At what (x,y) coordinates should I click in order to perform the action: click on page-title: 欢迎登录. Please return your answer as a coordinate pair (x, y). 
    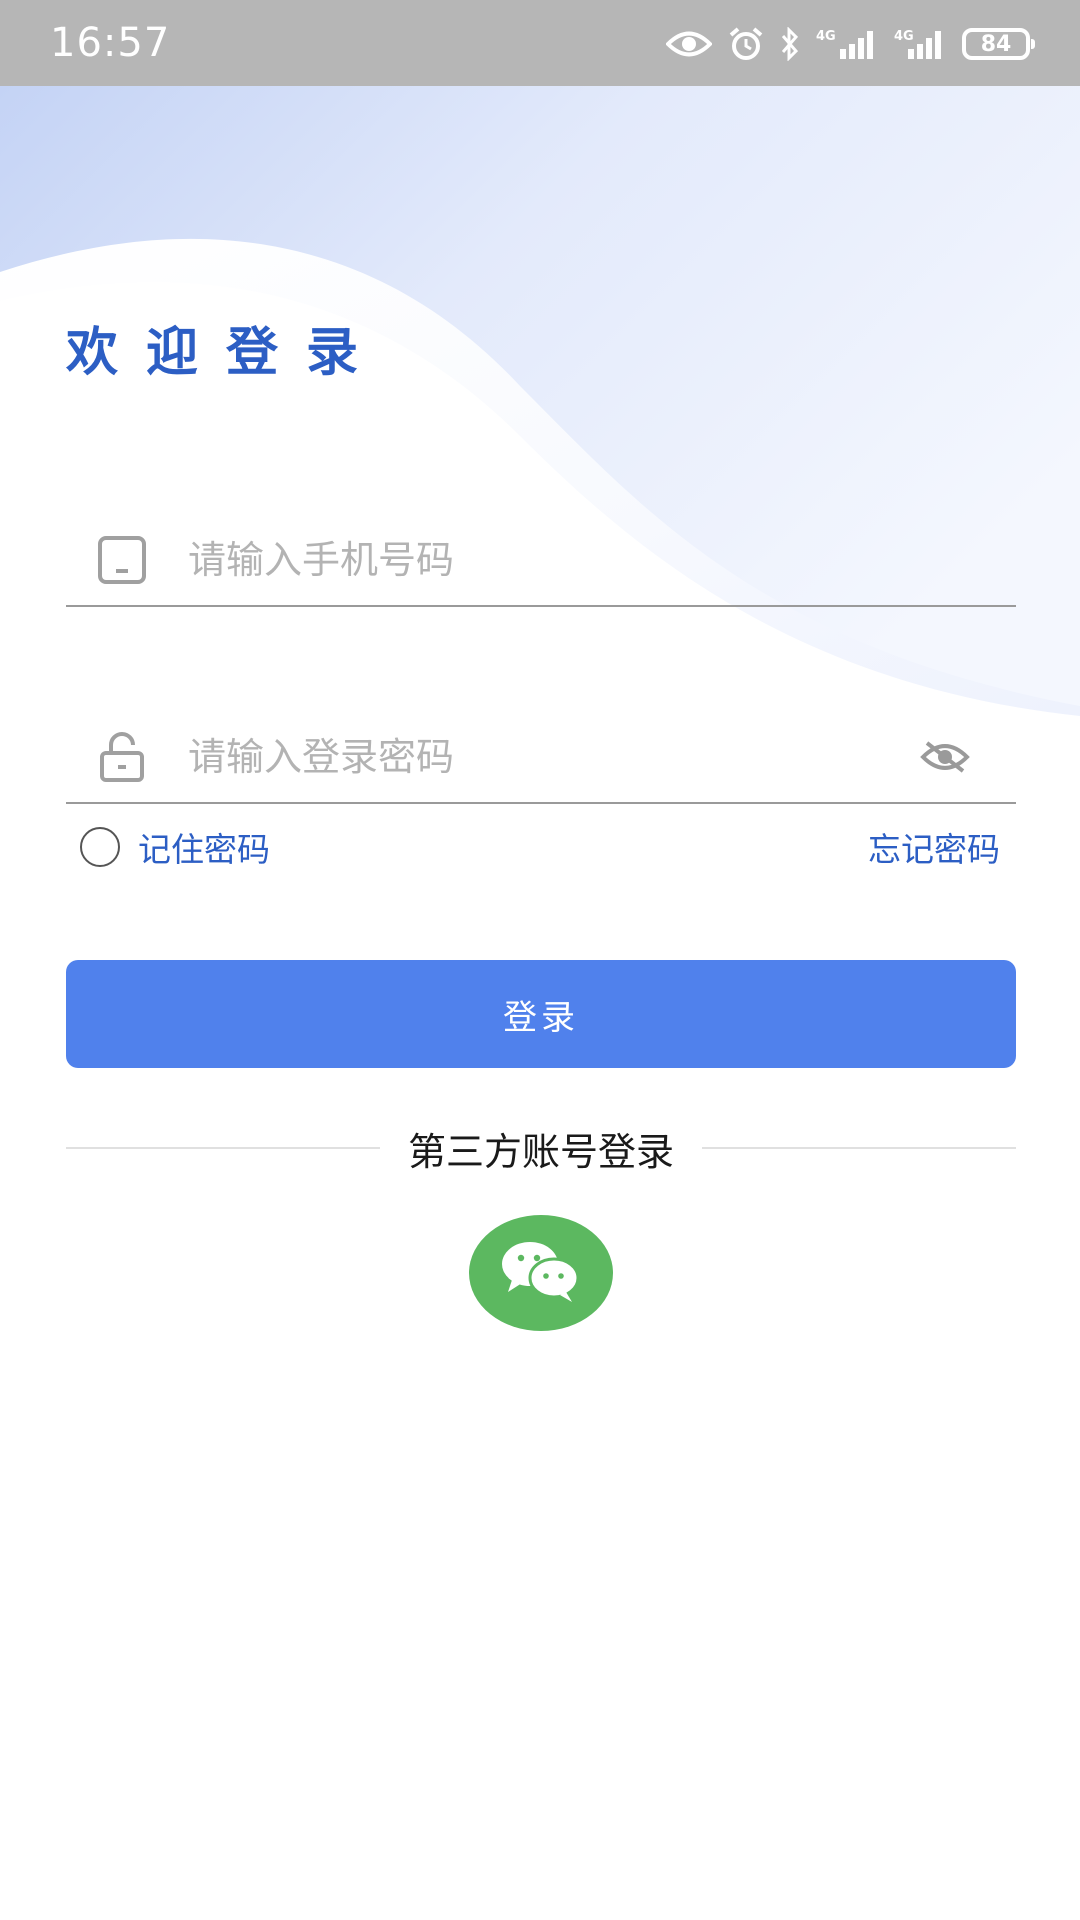
    Looking at the image, I should click on (226, 353).